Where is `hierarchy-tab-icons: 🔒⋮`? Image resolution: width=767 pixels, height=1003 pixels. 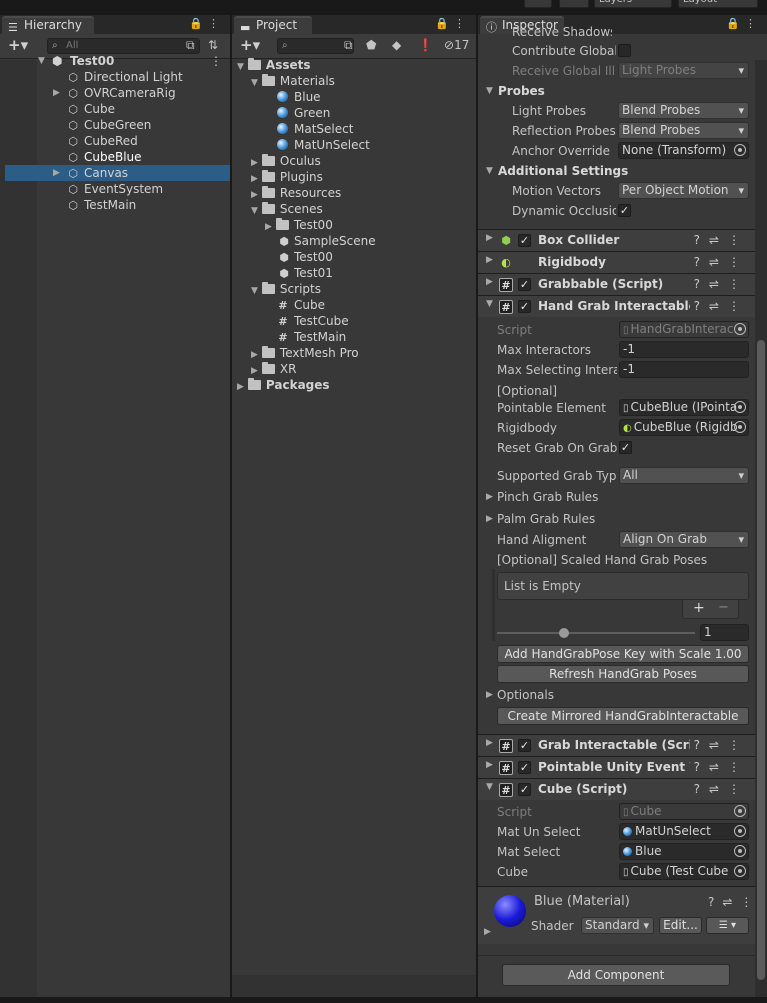 hierarchy-tab-icons: 🔒⋮ is located at coordinates (206, 23).